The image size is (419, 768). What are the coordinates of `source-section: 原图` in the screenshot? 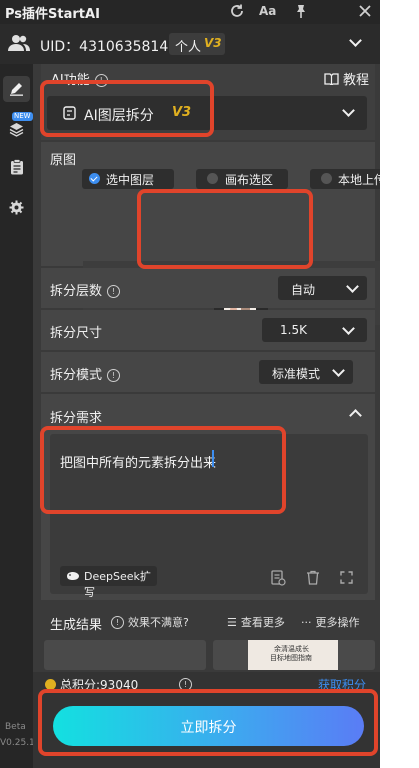 It's located at (208, 204).